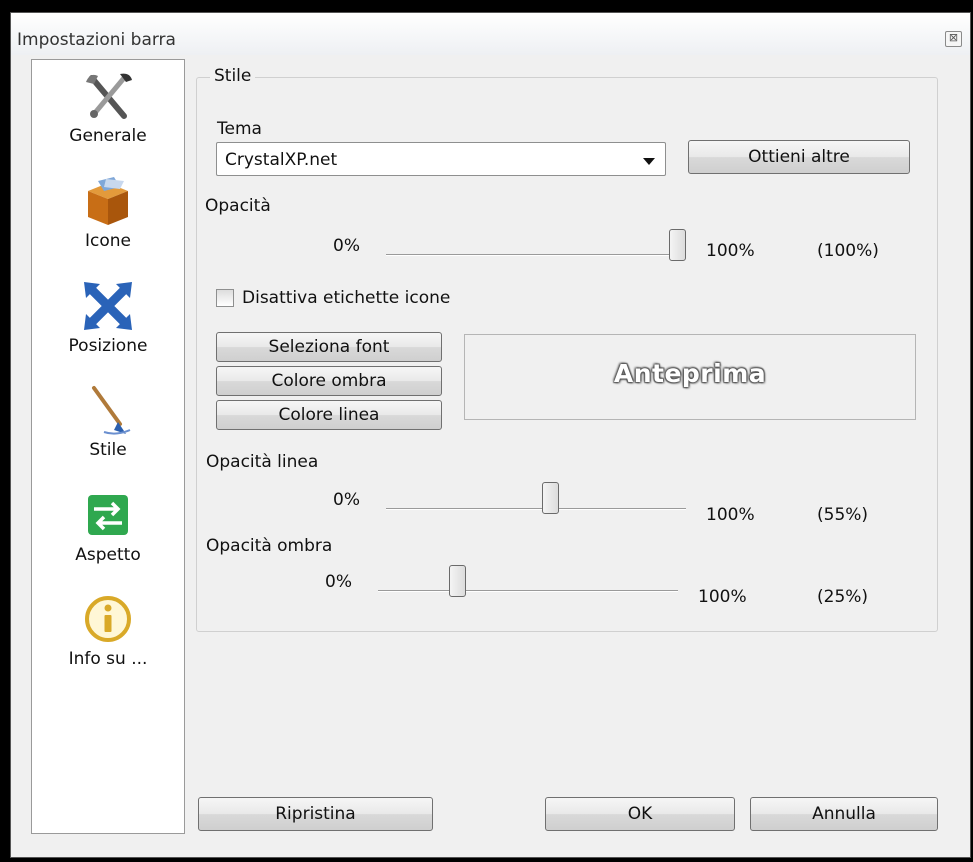 This screenshot has height=862, width=973. What do you see at coordinates (536, 255) in the screenshot?
I see `opacity-slider-track` at bounding box center [536, 255].